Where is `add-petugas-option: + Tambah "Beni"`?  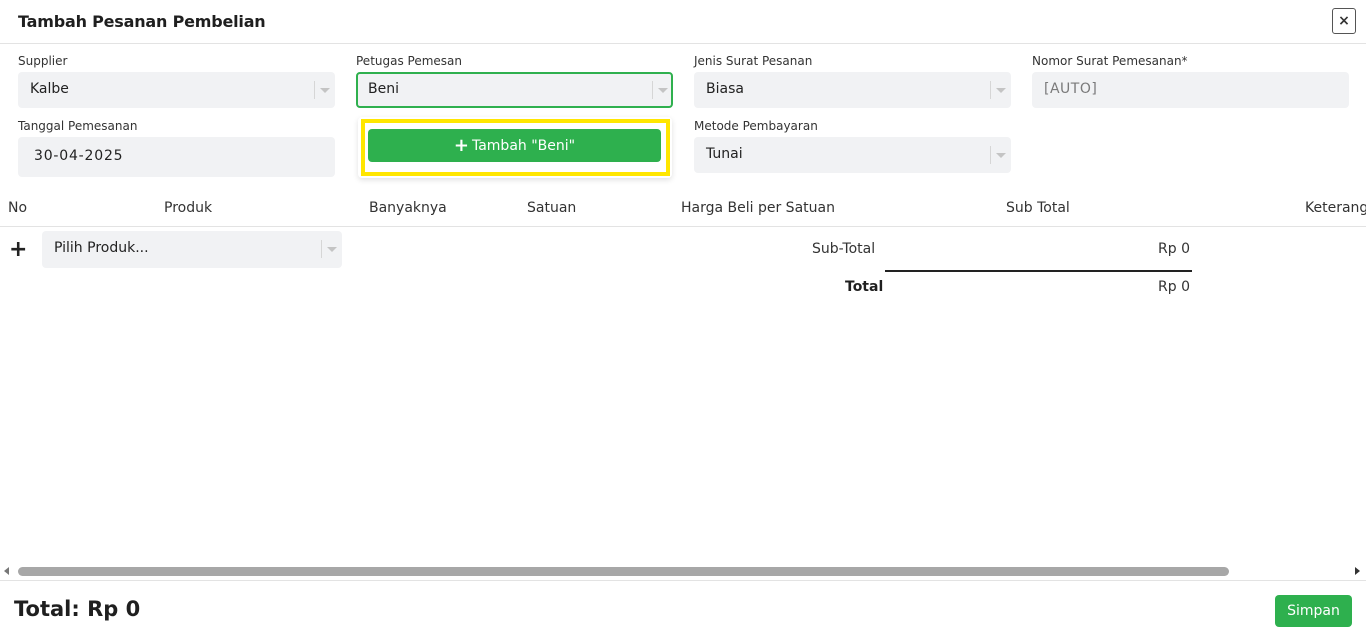 add-petugas-option: + Tambah "Beni" is located at coordinates (514, 145).